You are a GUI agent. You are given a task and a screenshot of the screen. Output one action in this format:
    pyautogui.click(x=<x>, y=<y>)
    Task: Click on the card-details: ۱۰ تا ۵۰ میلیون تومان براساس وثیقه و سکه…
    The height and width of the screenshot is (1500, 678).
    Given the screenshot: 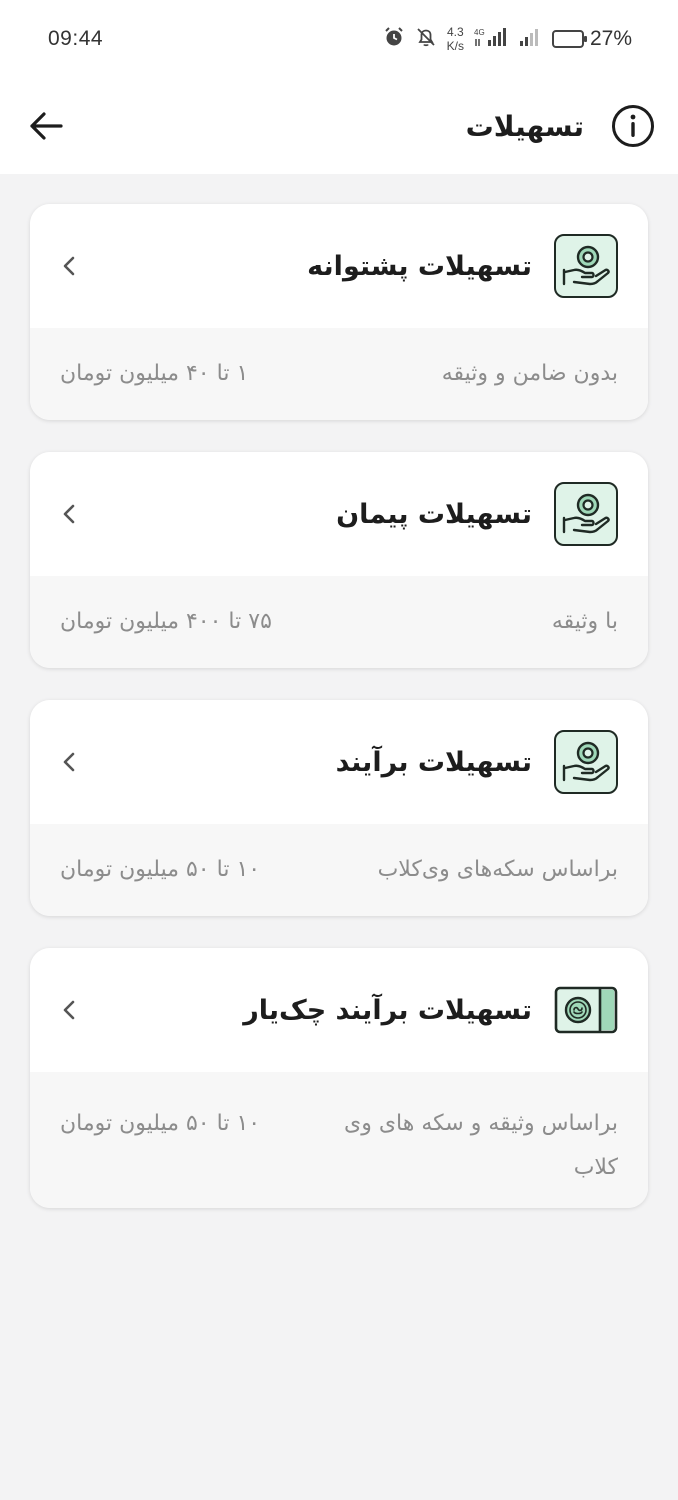 What is the action you would take?
    pyautogui.click(x=339, y=1140)
    